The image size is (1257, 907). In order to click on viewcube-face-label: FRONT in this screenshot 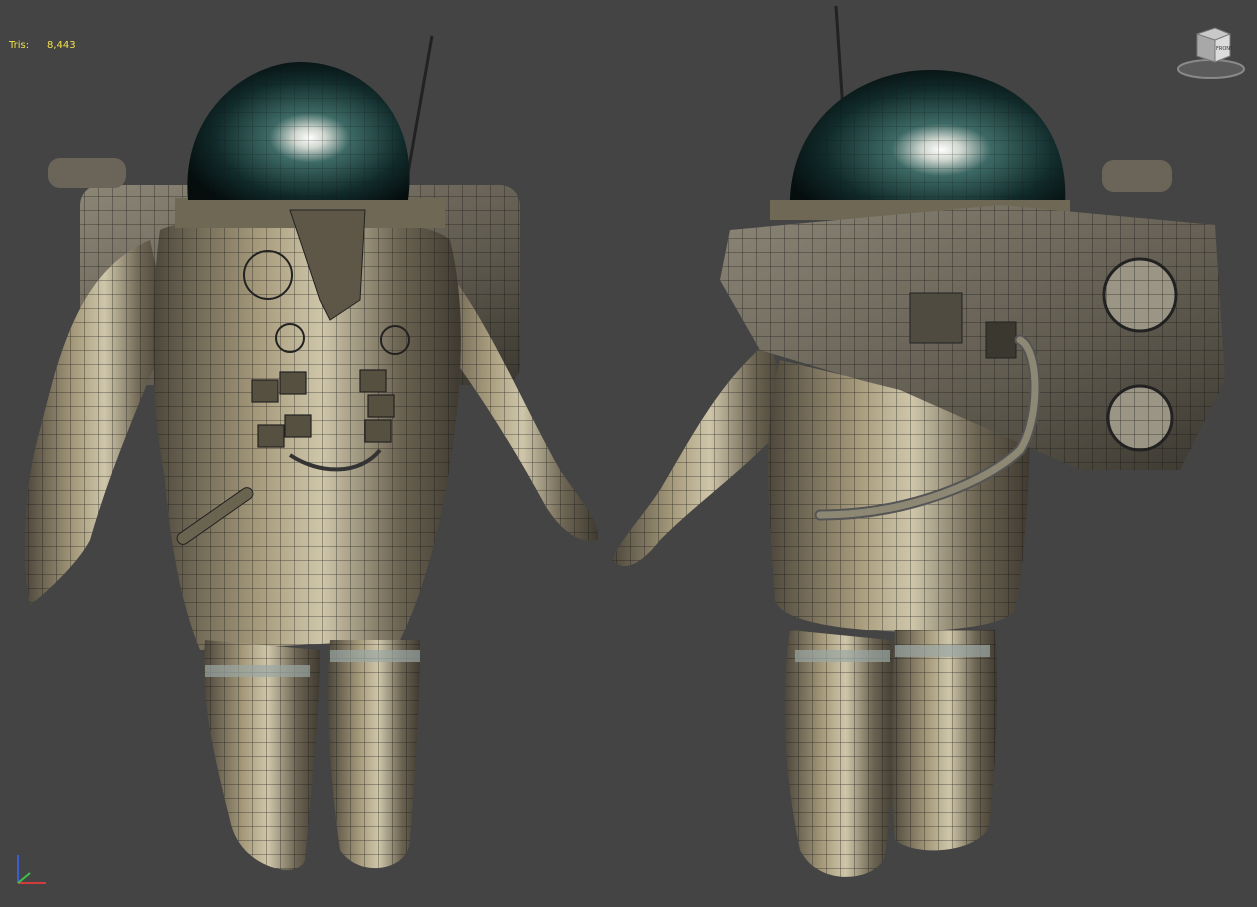, I will do `click(1225, 49)`.